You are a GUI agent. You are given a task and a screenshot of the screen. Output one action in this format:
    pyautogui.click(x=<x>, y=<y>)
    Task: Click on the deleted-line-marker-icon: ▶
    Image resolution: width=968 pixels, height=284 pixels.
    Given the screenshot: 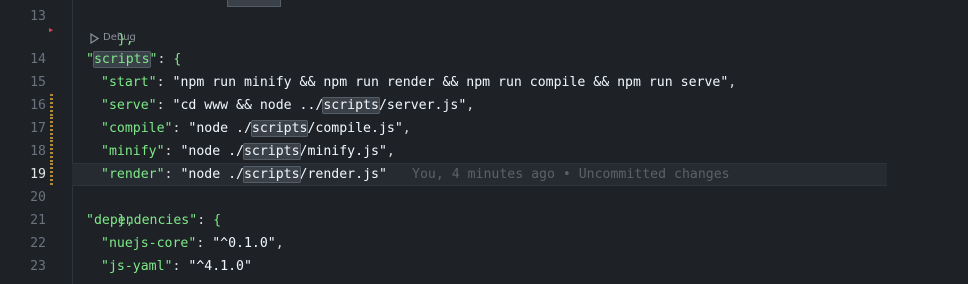 What is the action you would take?
    pyautogui.click(x=51, y=30)
    